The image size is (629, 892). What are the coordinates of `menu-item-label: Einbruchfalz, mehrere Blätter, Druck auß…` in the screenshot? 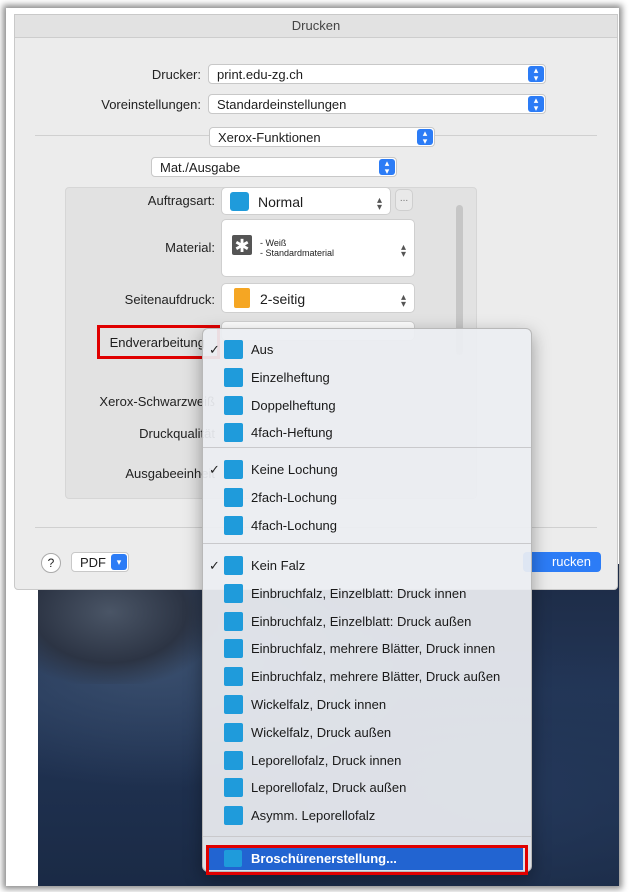 It's located at (376, 677).